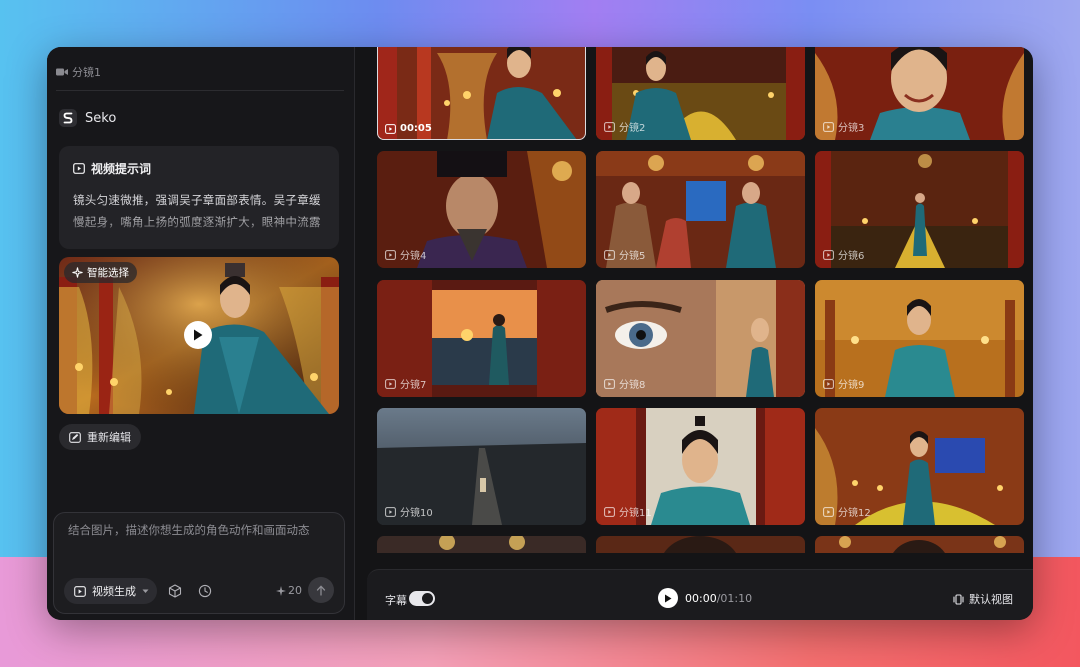 Image resolution: width=1080 pixels, height=667 pixels. I want to click on video-camera-icon, so click(62, 72).